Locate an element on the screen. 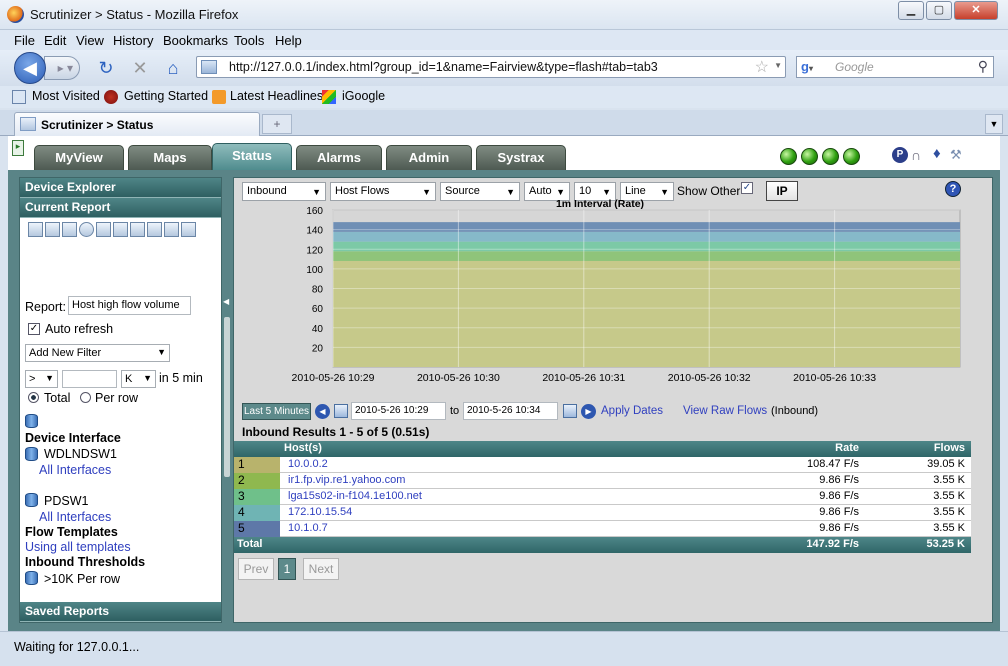  menu-file: File is located at coordinates (24, 40).